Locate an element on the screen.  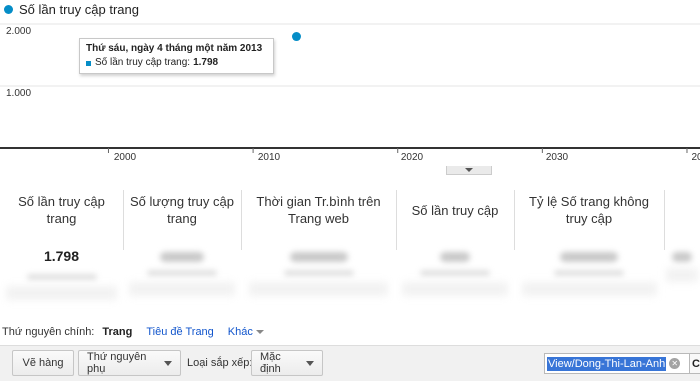
metric-label-empty is located at coordinates (682, 214).